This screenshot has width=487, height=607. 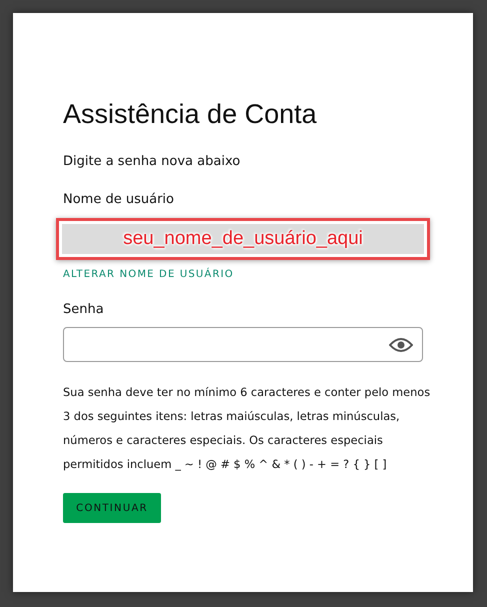 I want to click on page-title: Assistência de Conta, so click(x=190, y=114).